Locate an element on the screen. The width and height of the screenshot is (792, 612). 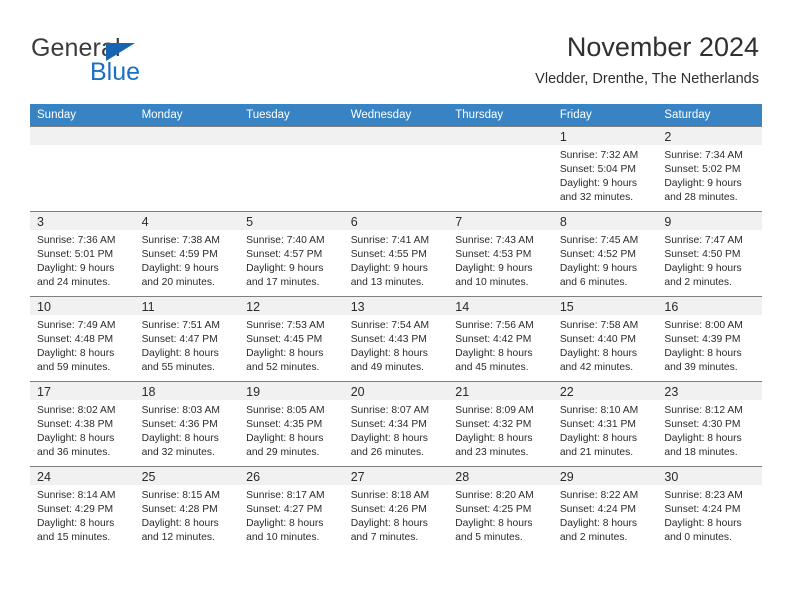
daylight-duration-line2: and 0 minutes. is located at coordinates (698, 538).